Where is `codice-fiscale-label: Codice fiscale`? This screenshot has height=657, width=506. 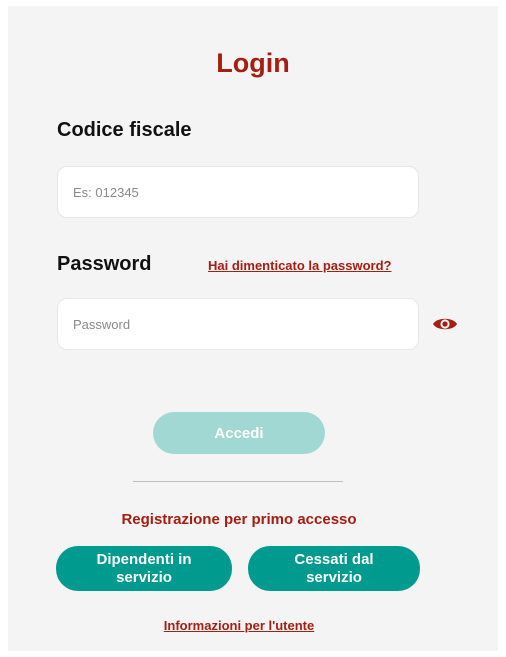
codice-fiscale-label: Codice fiscale is located at coordinates (124, 130).